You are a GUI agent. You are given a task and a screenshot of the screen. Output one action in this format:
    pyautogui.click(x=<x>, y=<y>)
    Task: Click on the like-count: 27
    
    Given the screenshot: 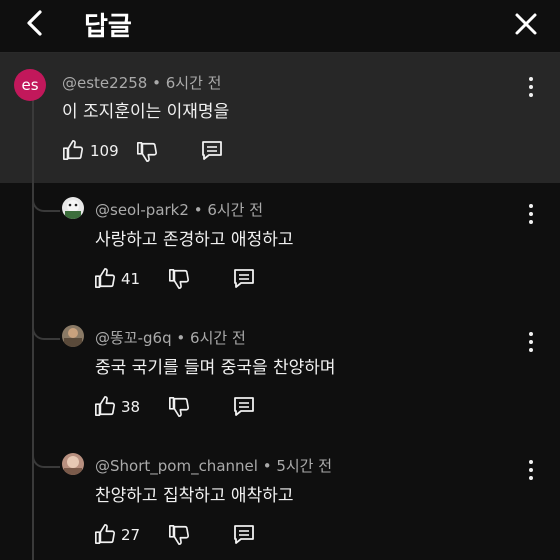 What is the action you would take?
    pyautogui.click(x=131, y=535)
    